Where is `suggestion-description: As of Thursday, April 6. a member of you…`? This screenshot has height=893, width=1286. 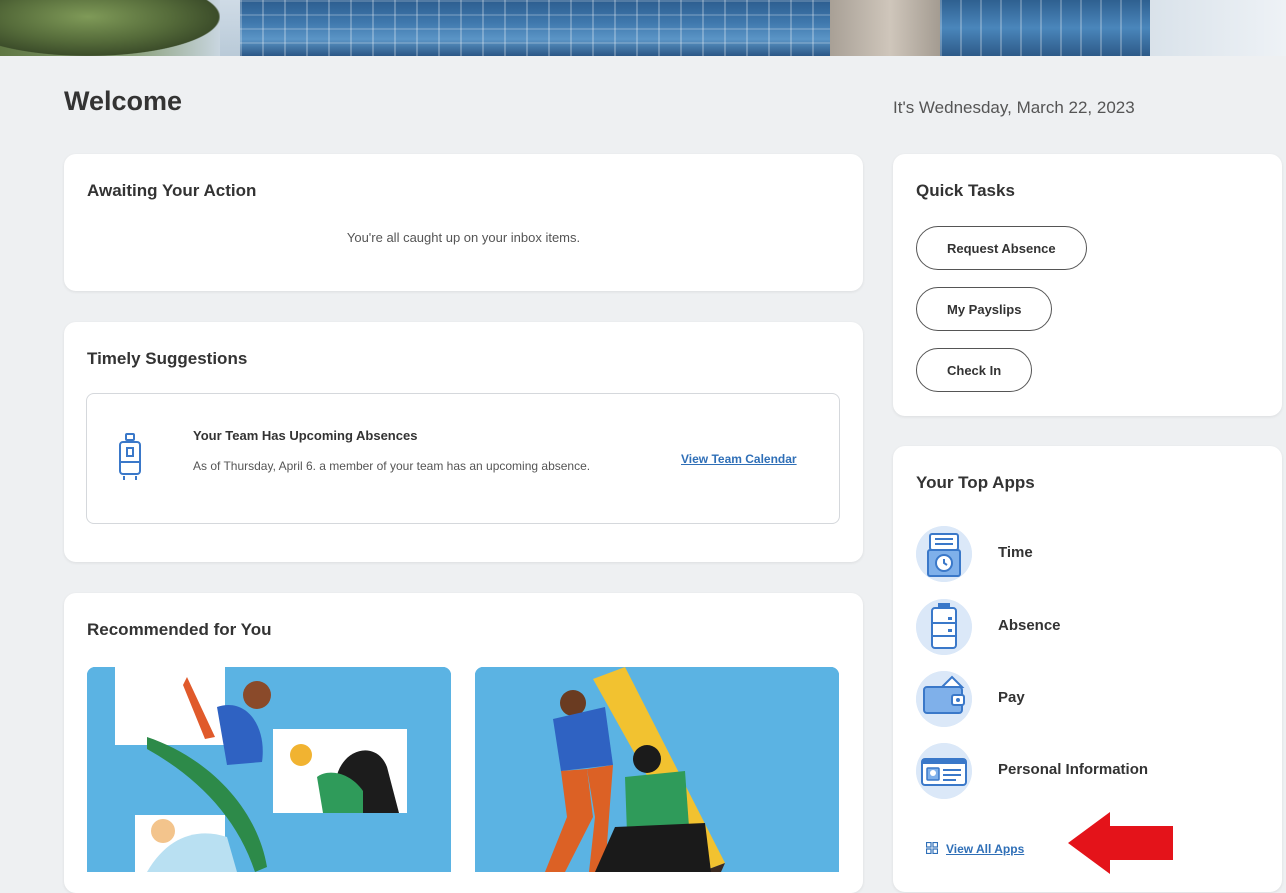
suggestion-description: As of Thursday, April 6. a member of you… is located at coordinates (392, 466).